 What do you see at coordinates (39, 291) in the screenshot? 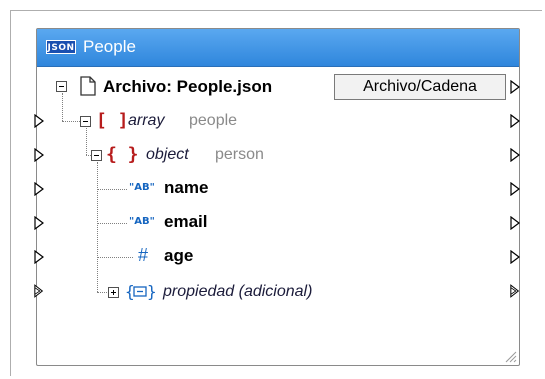
I see `input-connector-additional` at bounding box center [39, 291].